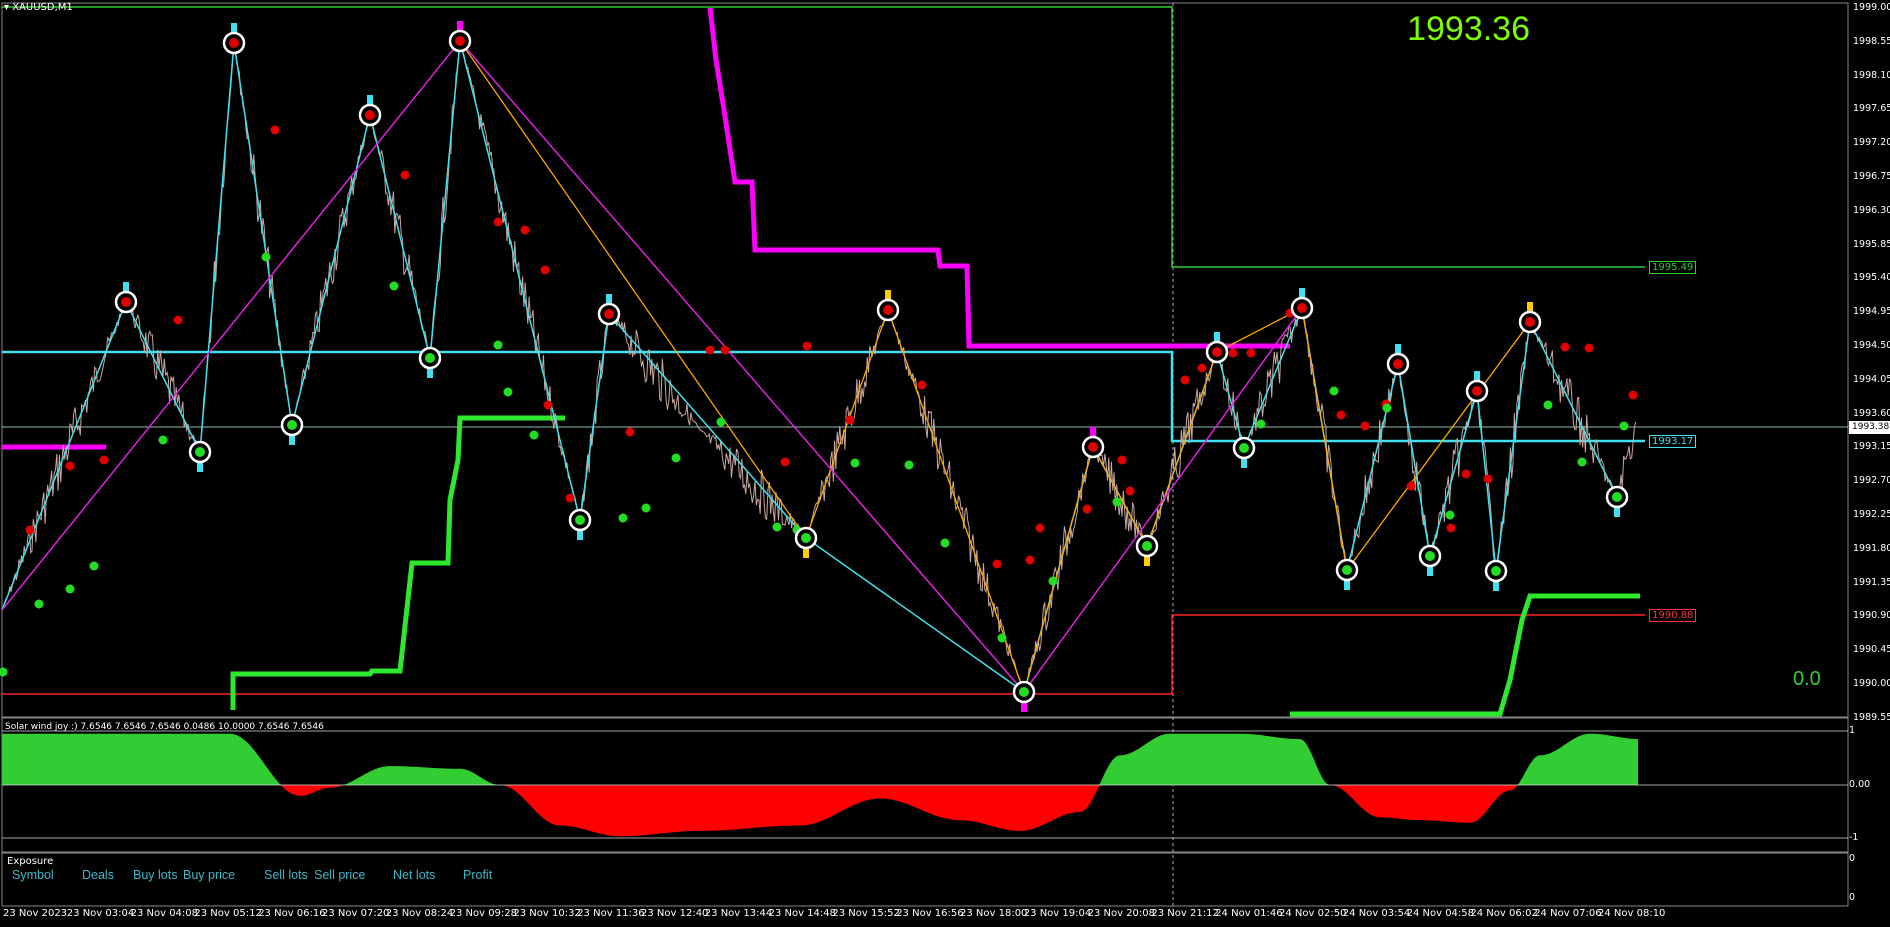 The image size is (1890, 927). Describe the element at coordinates (1871, 143) in the screenshot. I see `price-axis-label: 1997.20` at that location.